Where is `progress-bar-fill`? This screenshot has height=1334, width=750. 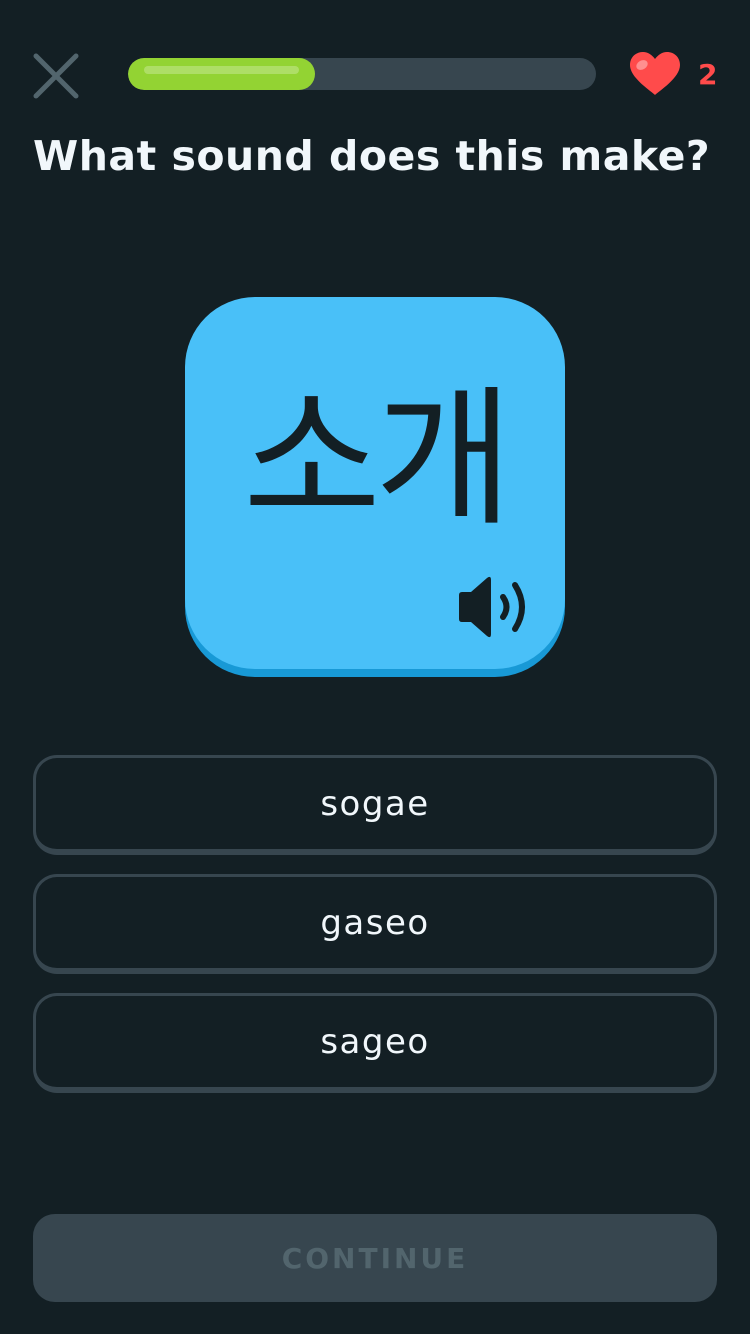
progress-bar-fill is located at coordinates (221, 74).